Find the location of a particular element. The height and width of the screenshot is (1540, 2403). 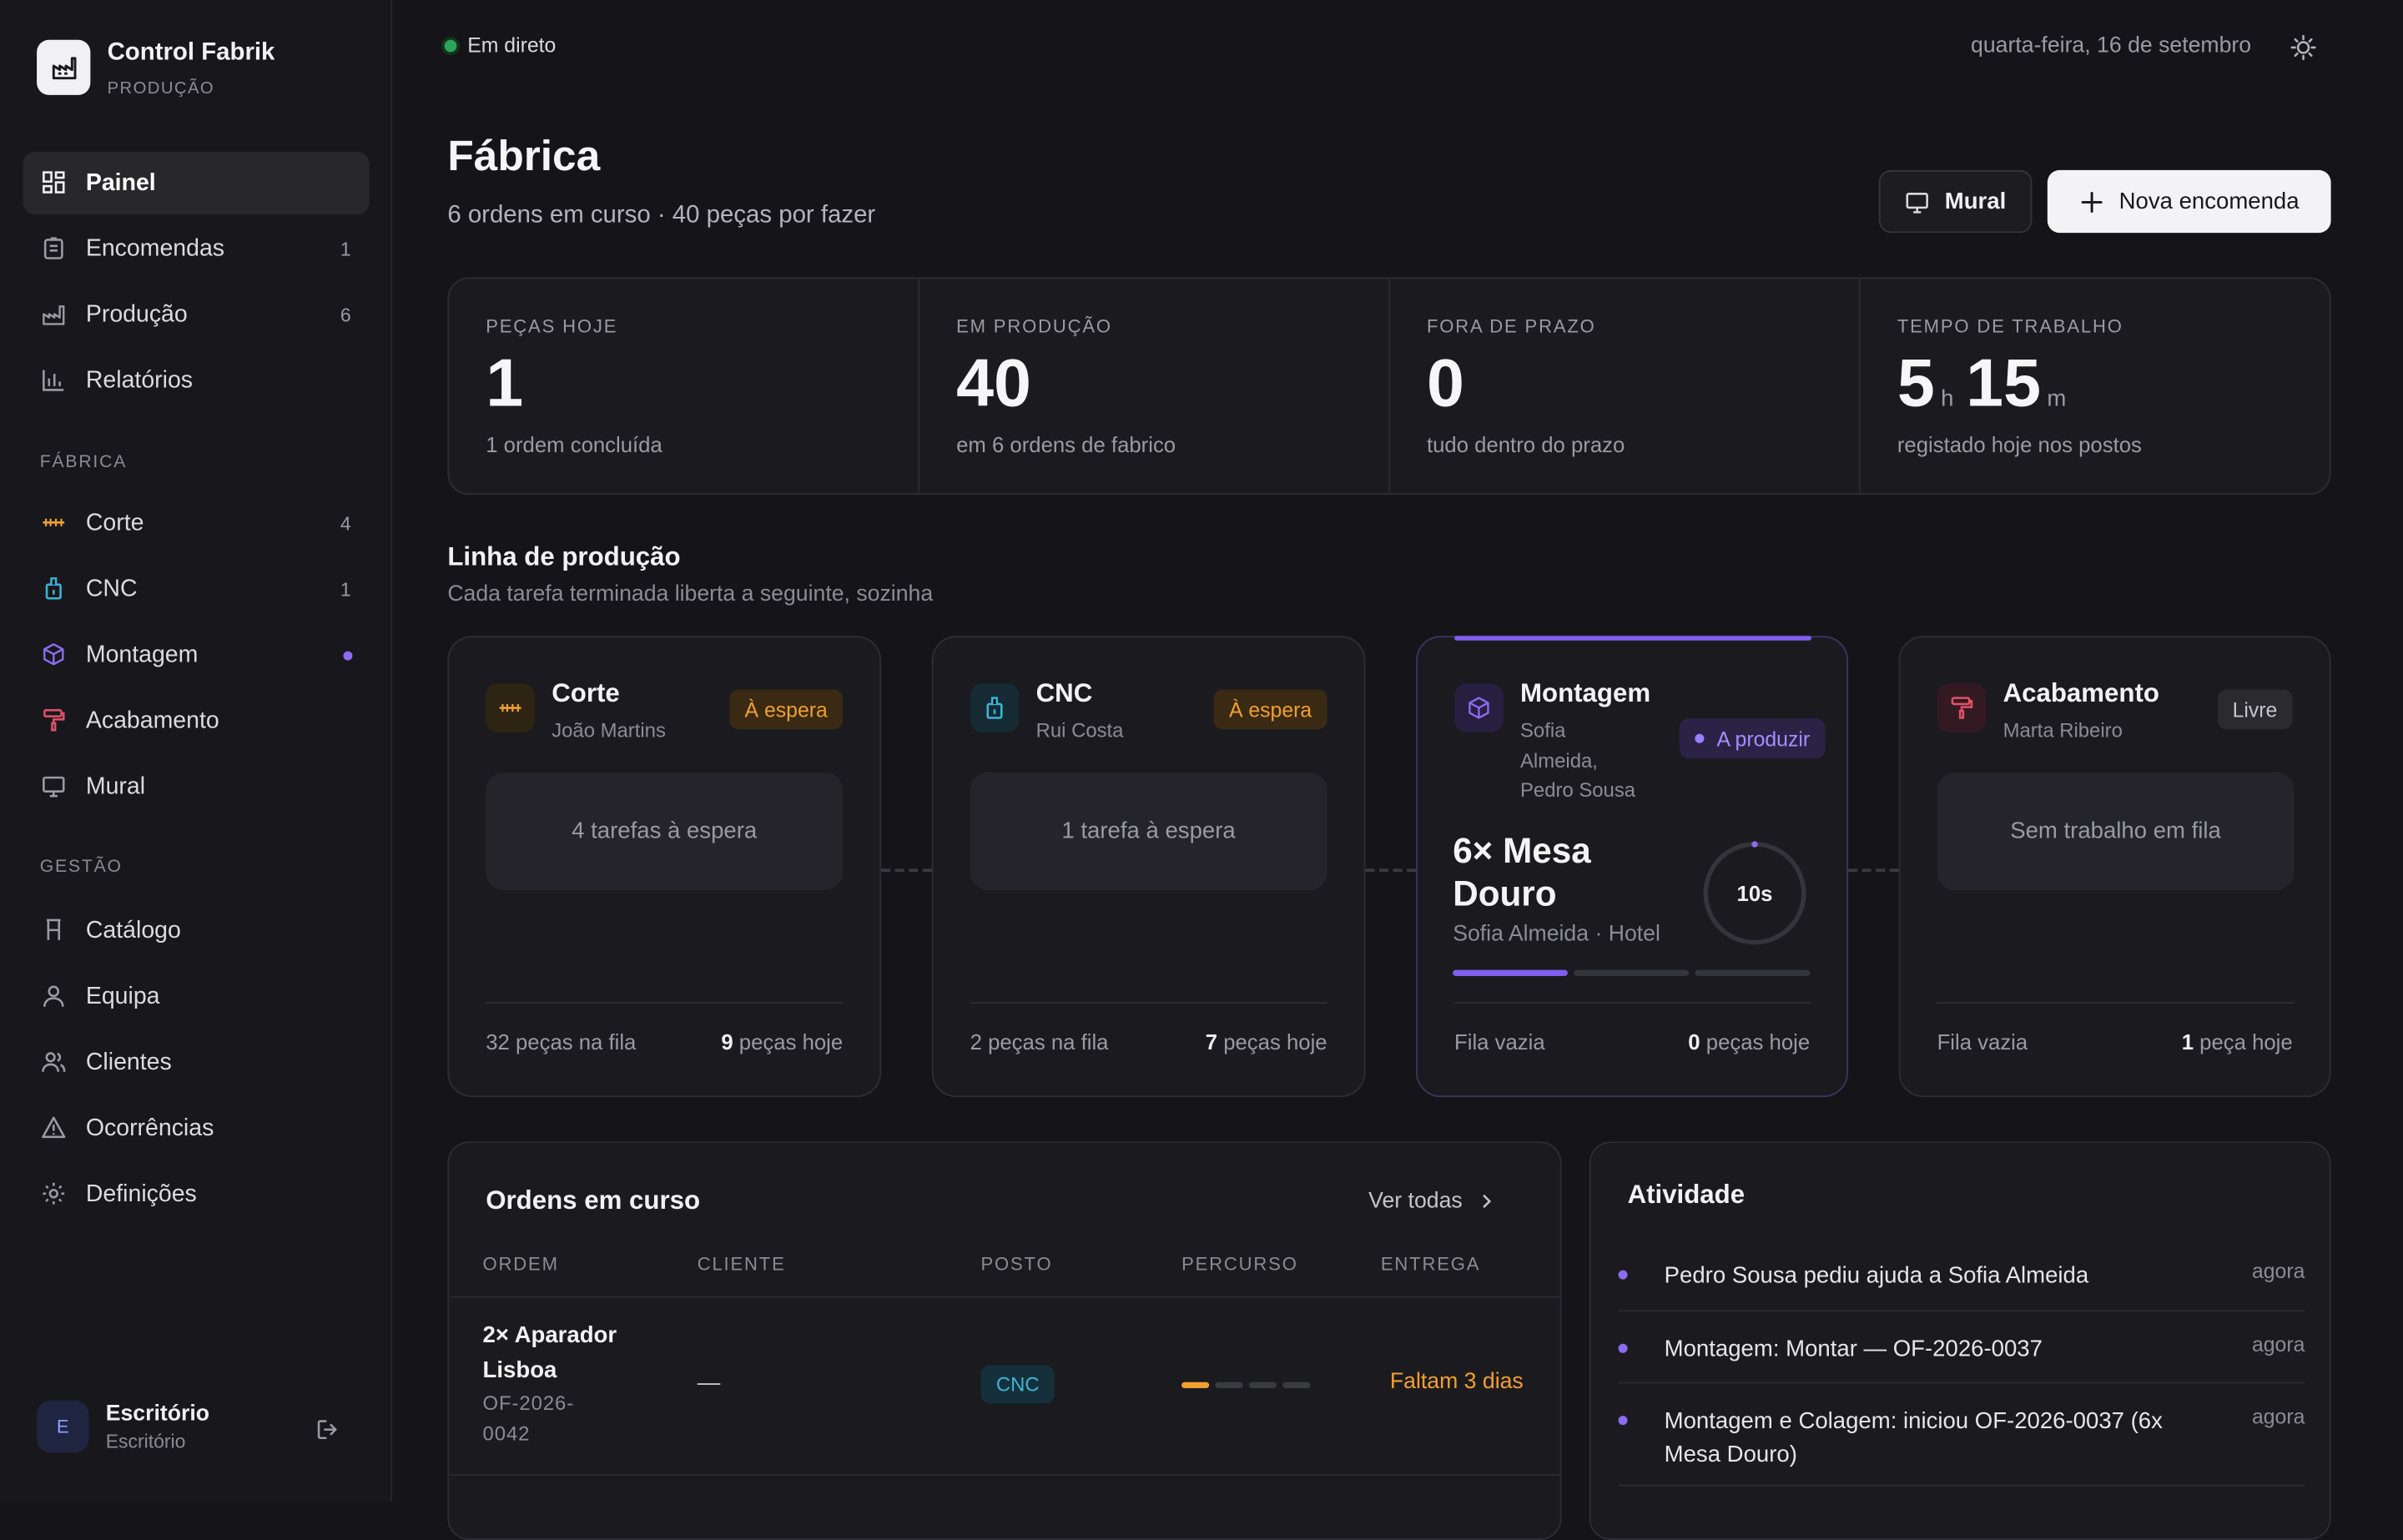

column-header-posto: POSTO is located at coordinates (1016, 1264).